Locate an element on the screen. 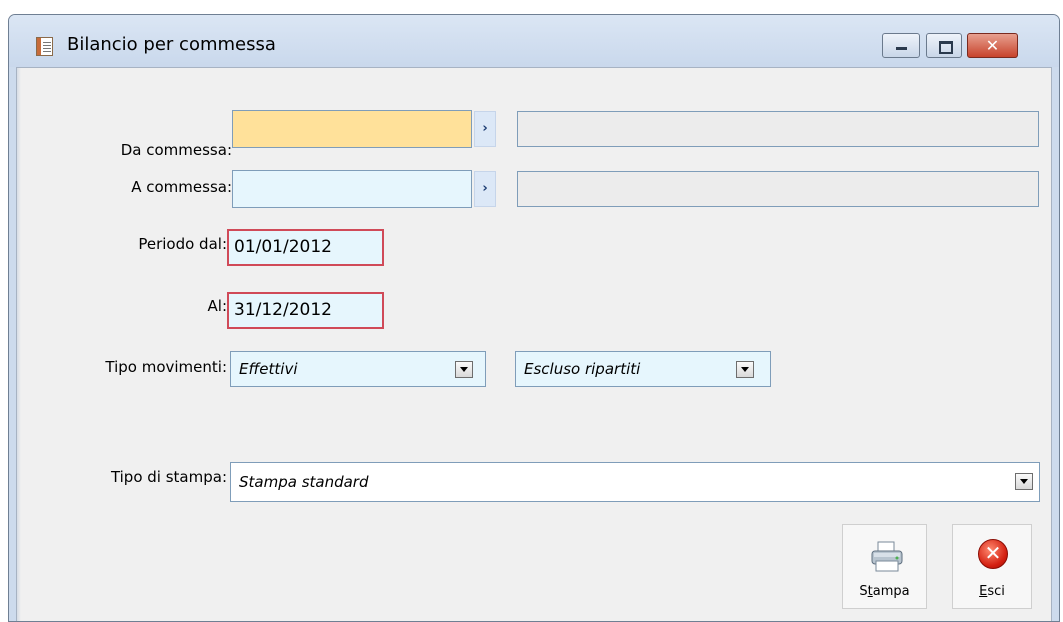 Image resolution: width=1063 pixels, height=622 pixels. a-commessa-zoom-button: › is located at coordinates (485, 189).